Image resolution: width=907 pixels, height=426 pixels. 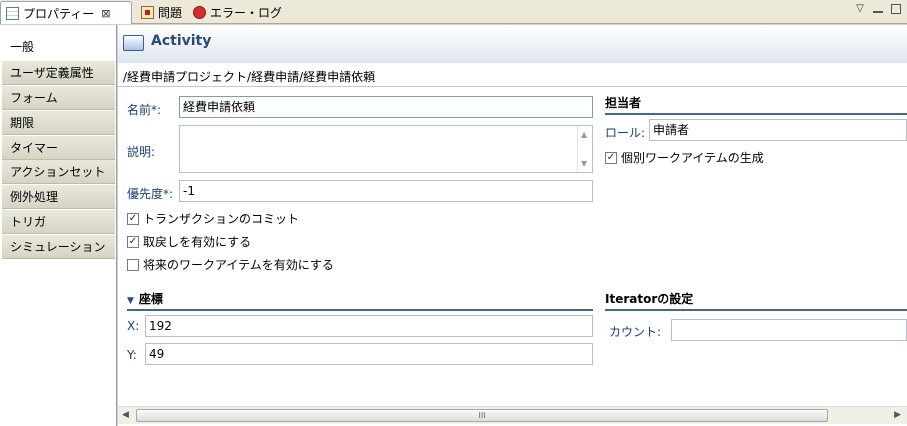 I want to click on close-icon: ⊠, so click(x=105, y=13).